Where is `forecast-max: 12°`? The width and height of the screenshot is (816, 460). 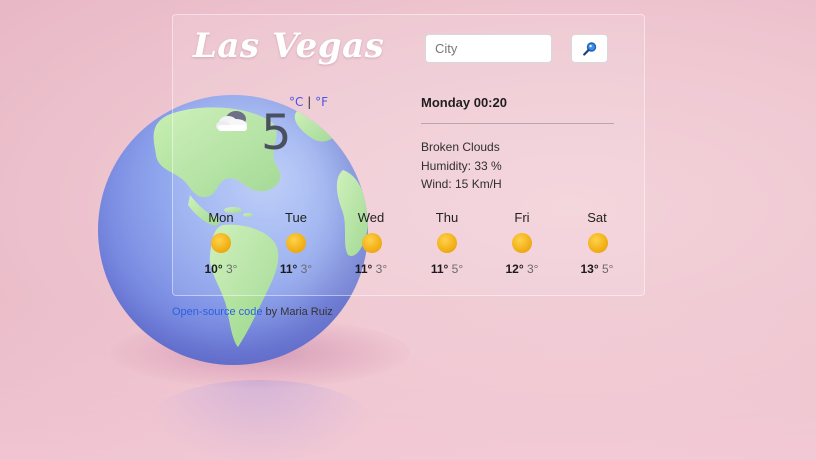 forecast-max: 12° is located at coordinates (514, 269).